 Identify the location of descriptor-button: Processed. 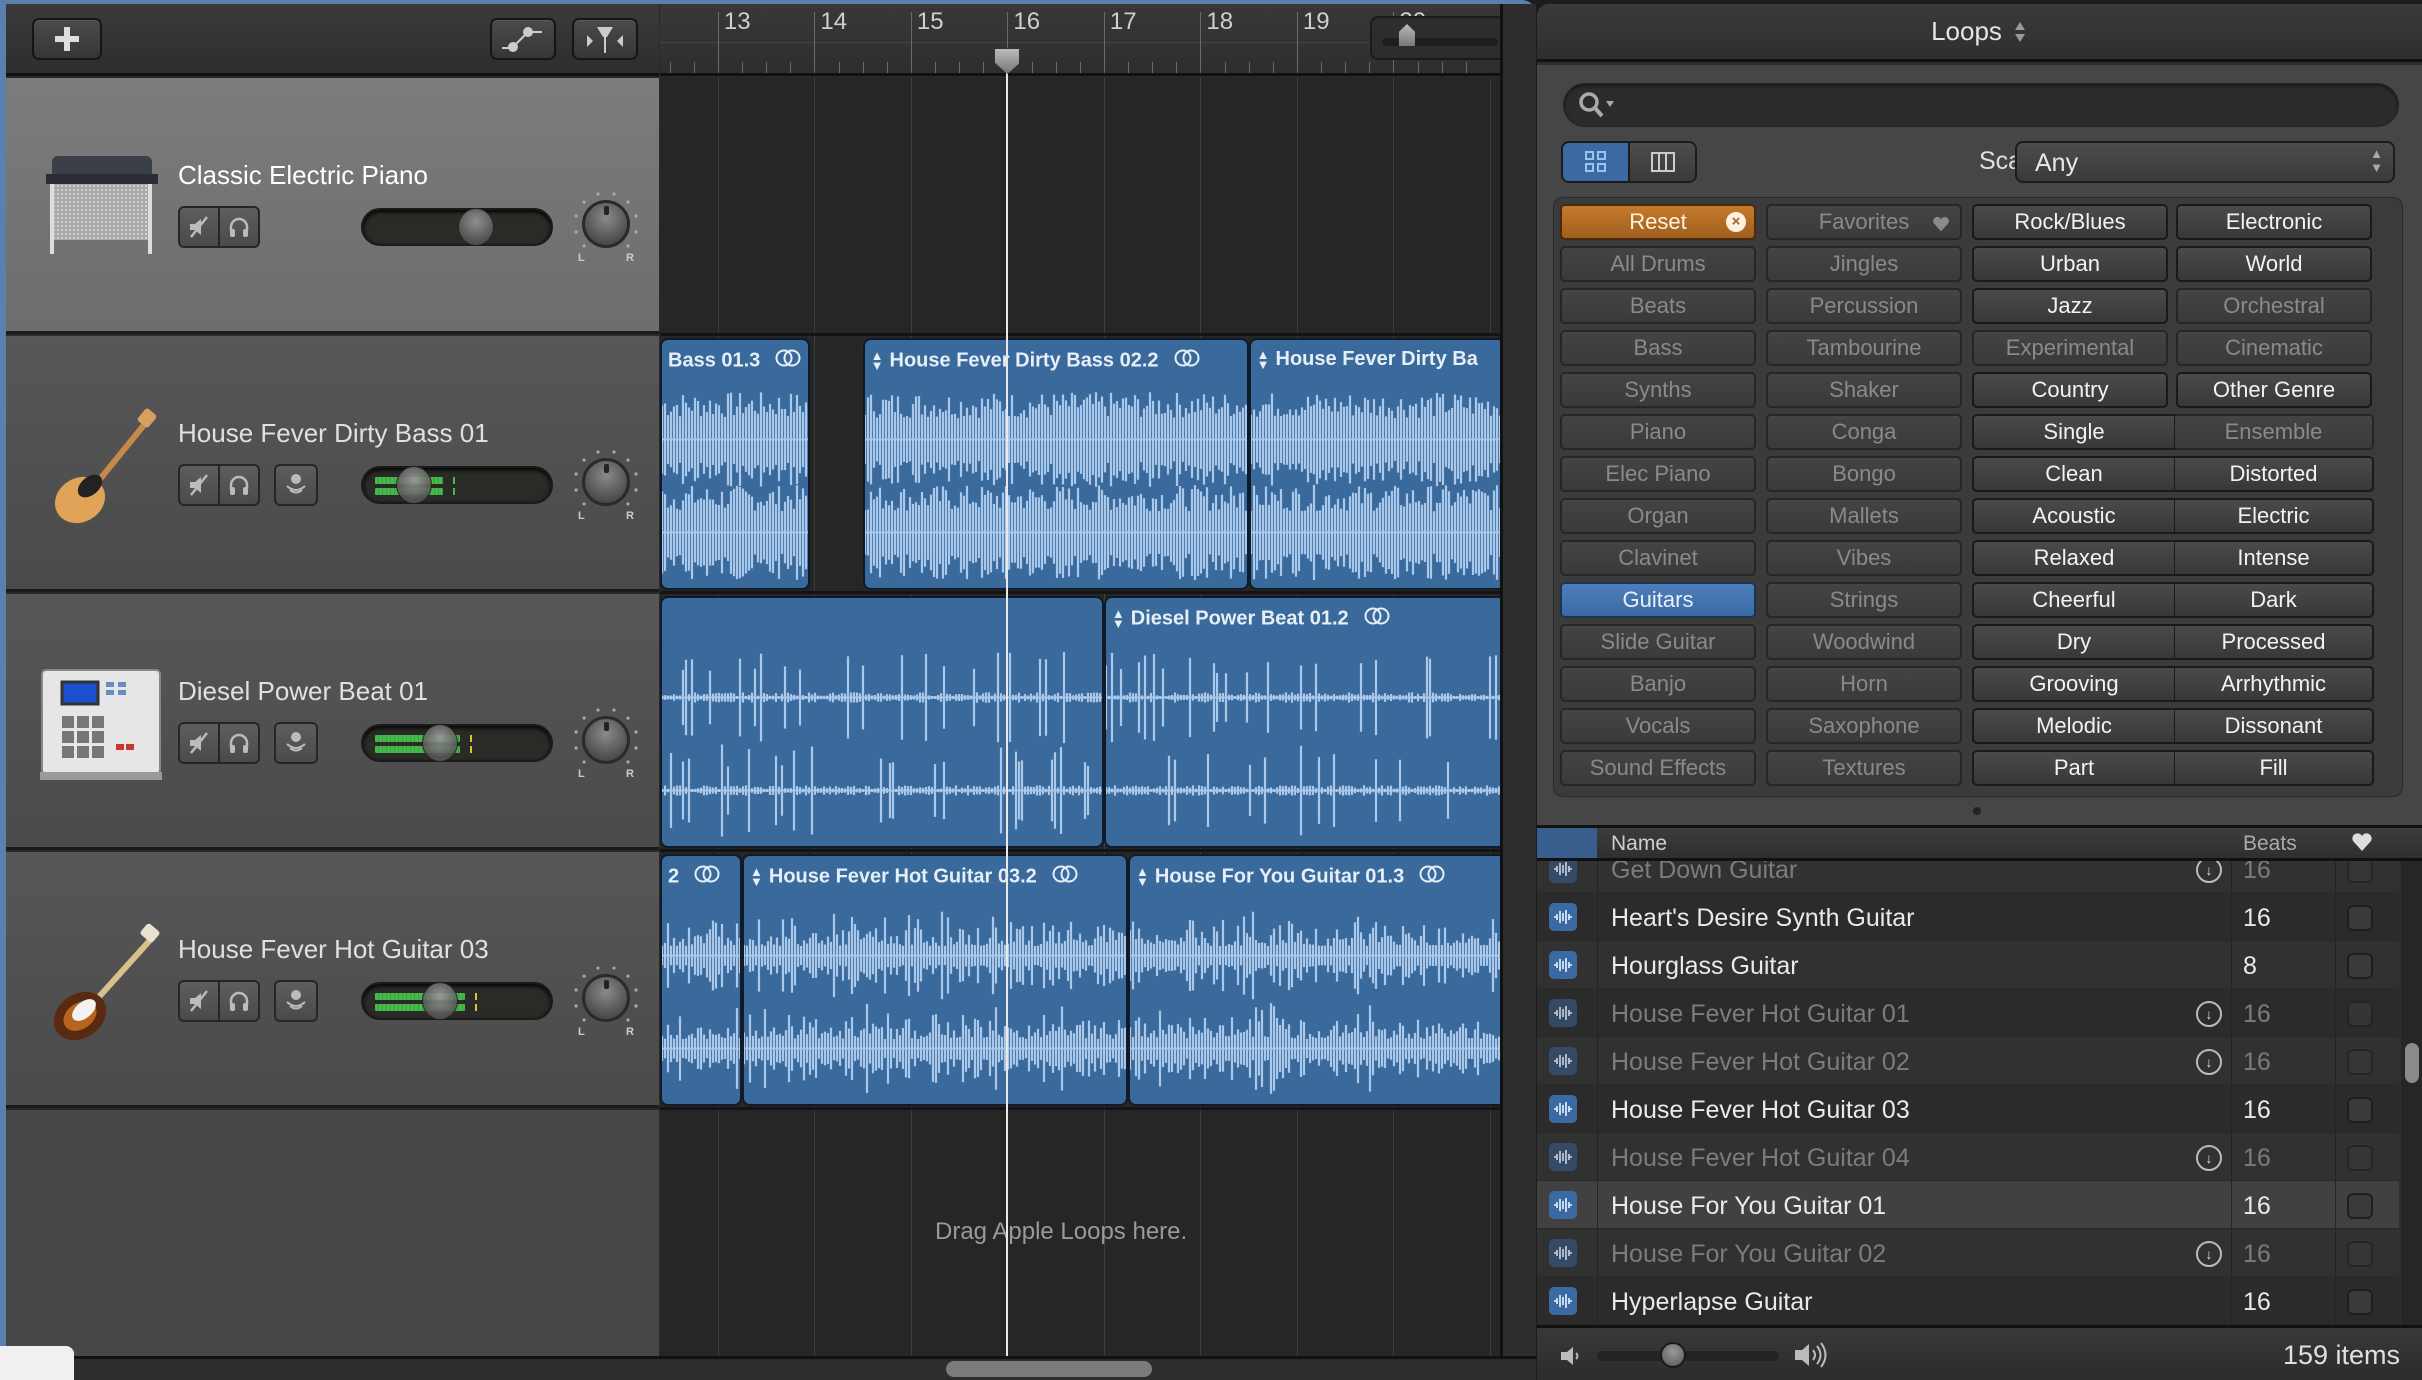
(2274, 642).